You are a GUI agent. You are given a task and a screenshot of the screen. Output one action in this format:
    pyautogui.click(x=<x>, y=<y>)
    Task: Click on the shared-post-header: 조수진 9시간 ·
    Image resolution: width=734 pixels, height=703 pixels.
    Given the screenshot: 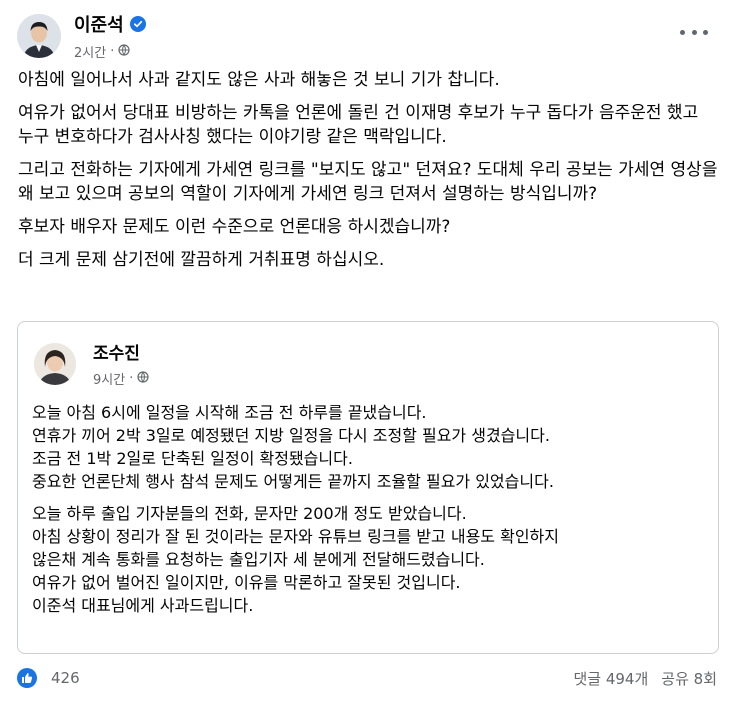 What is the action you would take?
    pyautogui.click(x=91, y=363)
    